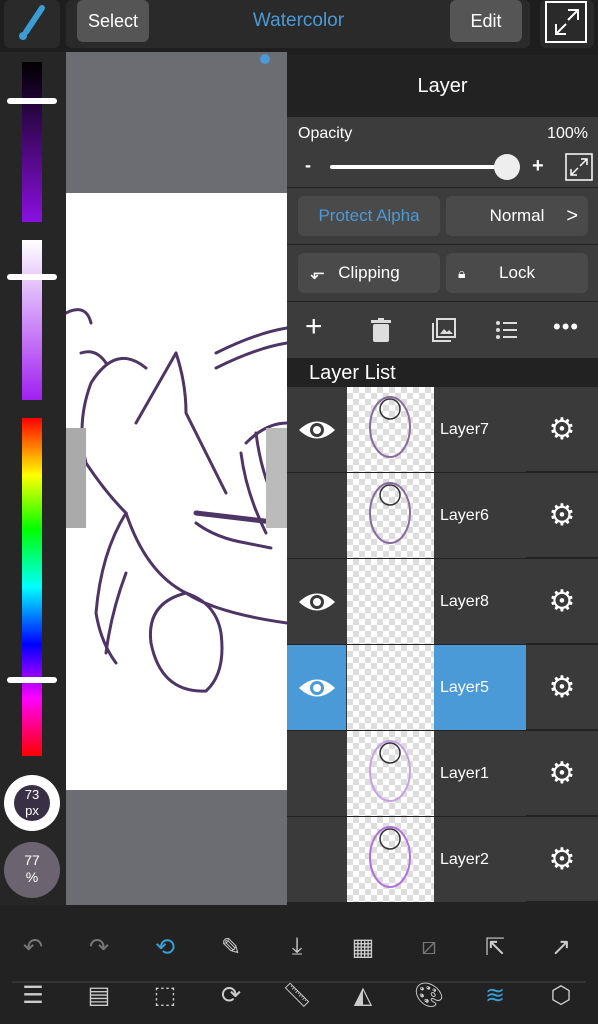 The image size is (598, 1024). I want to click on fullscreen-button, so click(567, 24).